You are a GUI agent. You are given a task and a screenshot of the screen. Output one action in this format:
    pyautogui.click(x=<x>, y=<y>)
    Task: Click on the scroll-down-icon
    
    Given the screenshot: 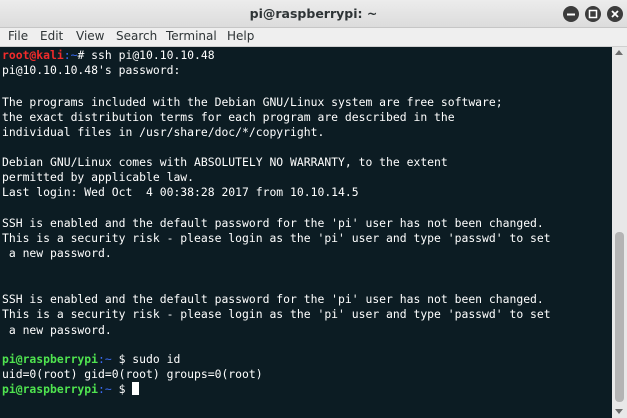 What is the action you would take?
    pyautogui.click(x=619, y=411)
    